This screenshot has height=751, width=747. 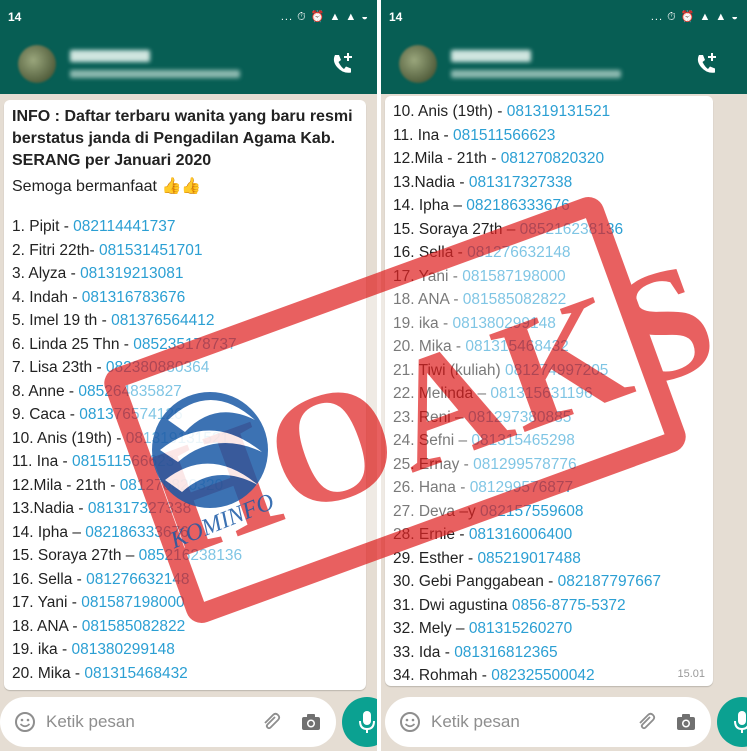 I want to click on status-time: 14, so click(x=396, y=17).